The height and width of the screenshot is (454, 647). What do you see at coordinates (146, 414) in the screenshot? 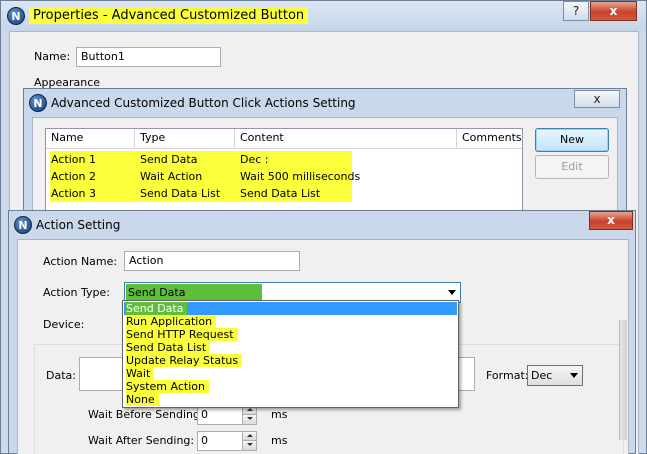
I see `wait-before-label: Wait Before Sending:` at bounding box center [146, 414].